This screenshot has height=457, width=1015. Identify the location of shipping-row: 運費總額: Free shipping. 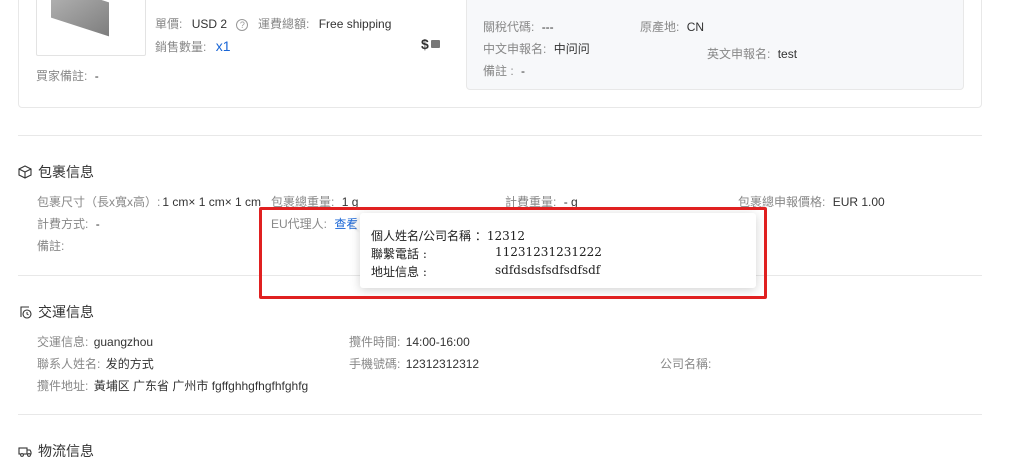
(324, 23).